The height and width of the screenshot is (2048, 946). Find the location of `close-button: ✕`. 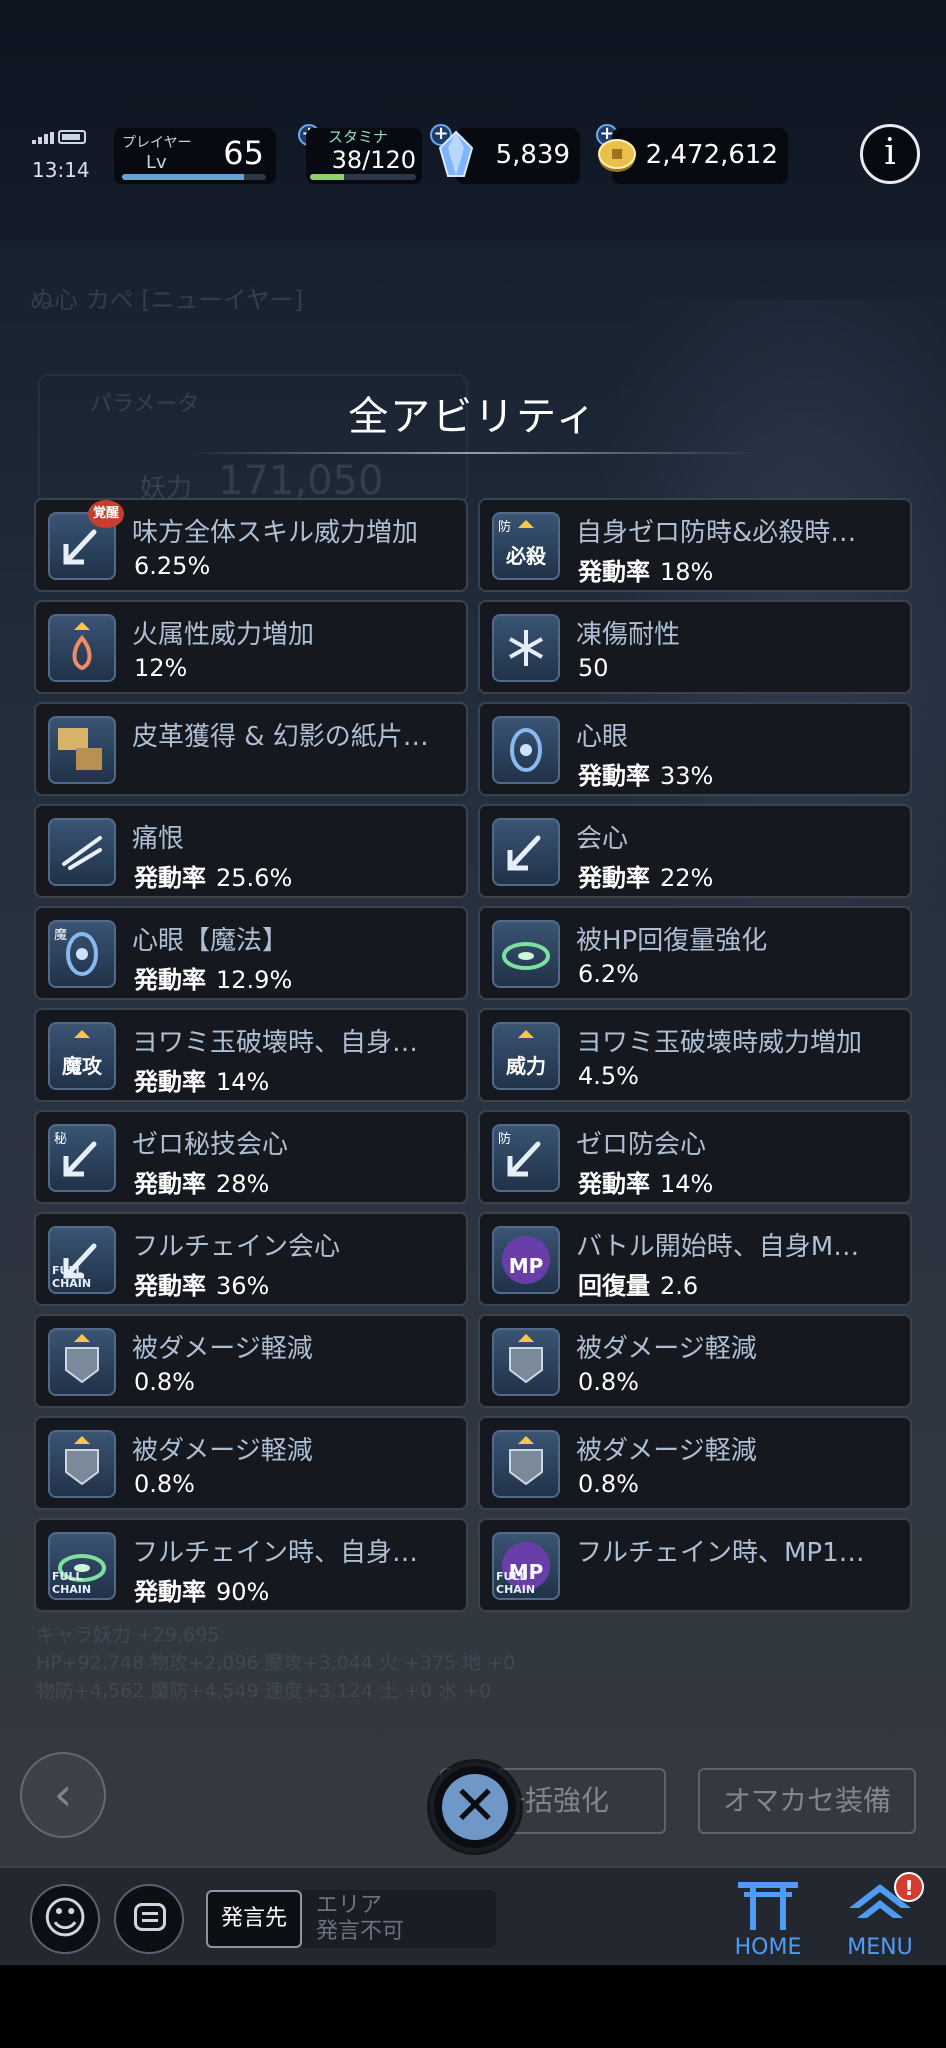

close-button: ✕ is located at coordinates (475, 1807).